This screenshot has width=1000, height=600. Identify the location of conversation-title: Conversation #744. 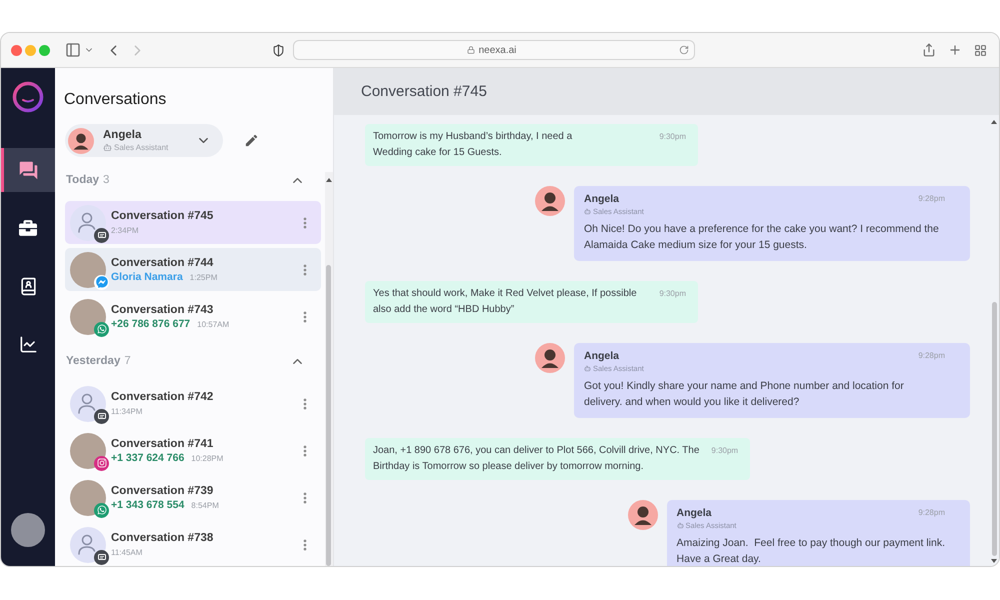
(162, 263).